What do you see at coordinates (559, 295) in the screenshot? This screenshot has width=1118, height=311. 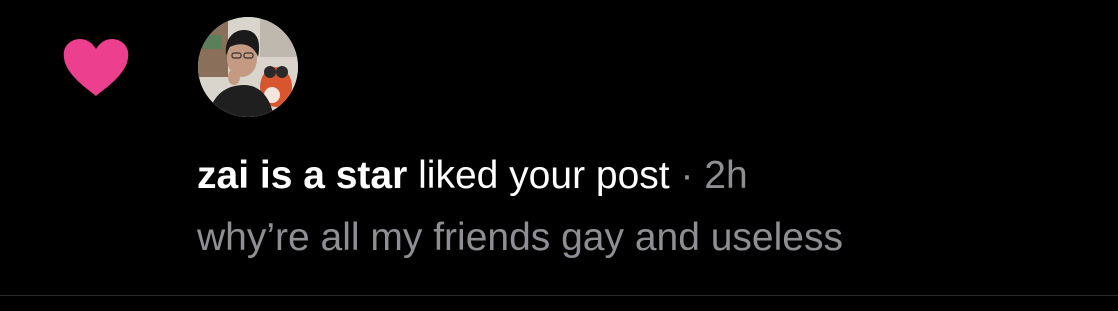 I see `divider` at bounding box center [559, 295].